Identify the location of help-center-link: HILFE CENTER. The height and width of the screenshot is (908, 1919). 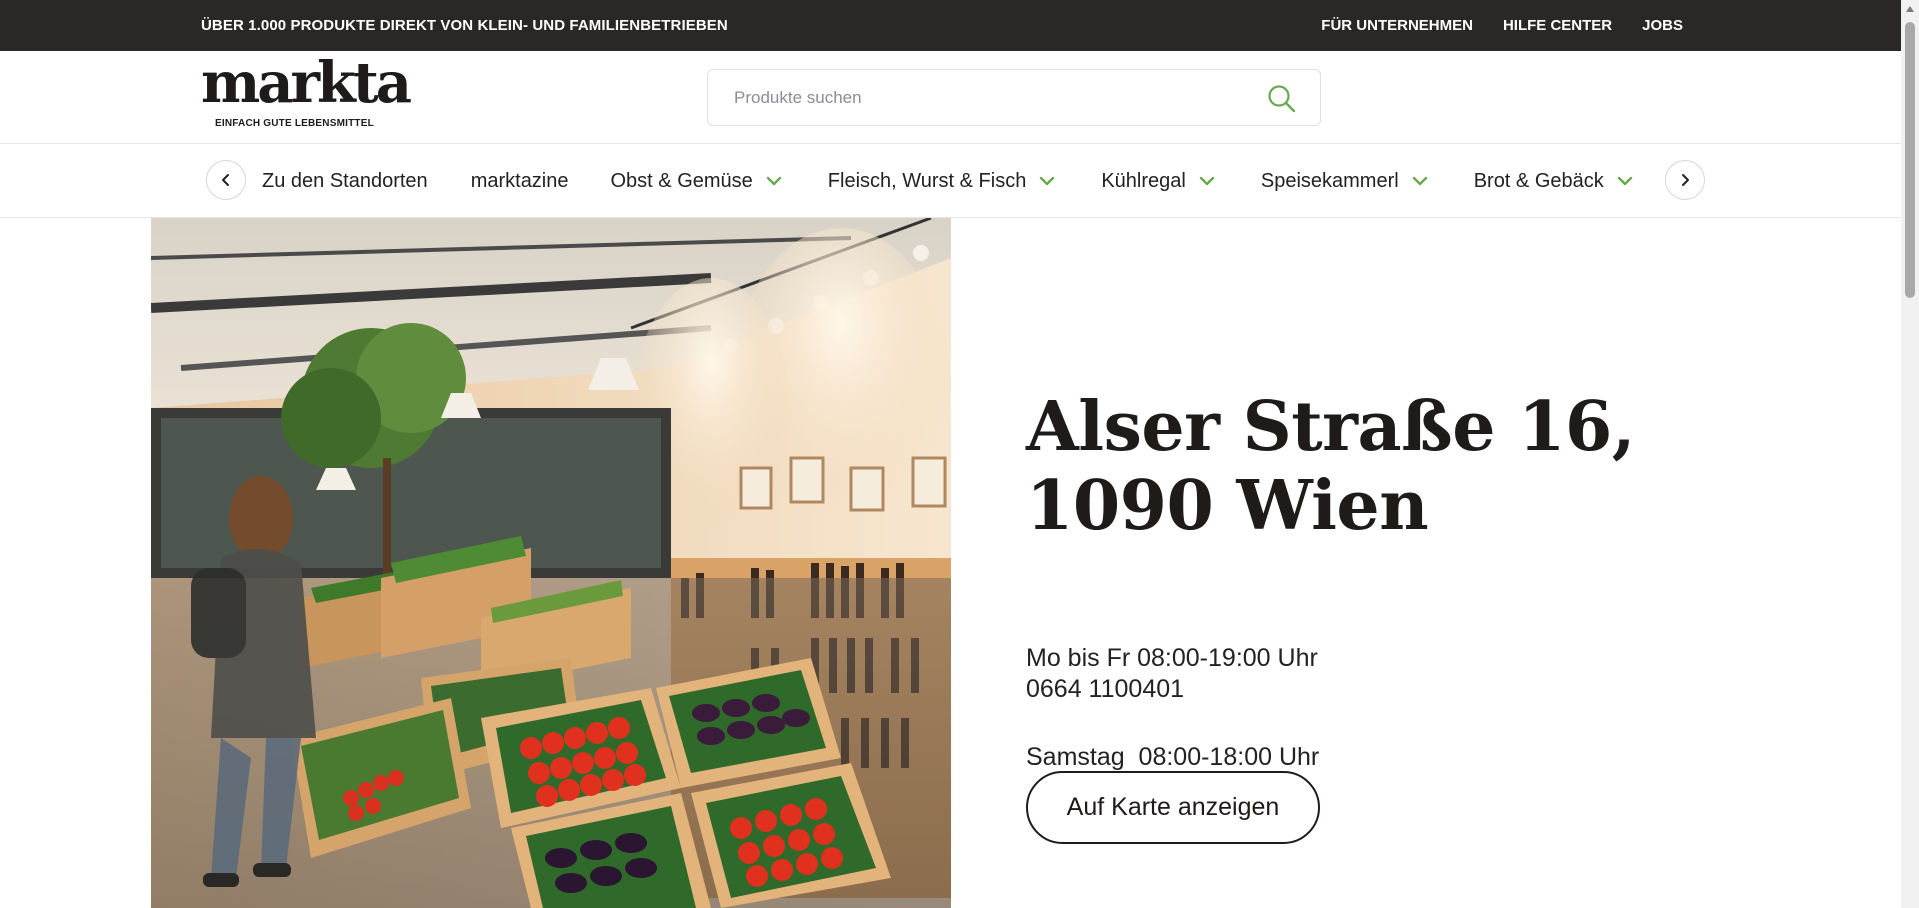
(1557, 25).